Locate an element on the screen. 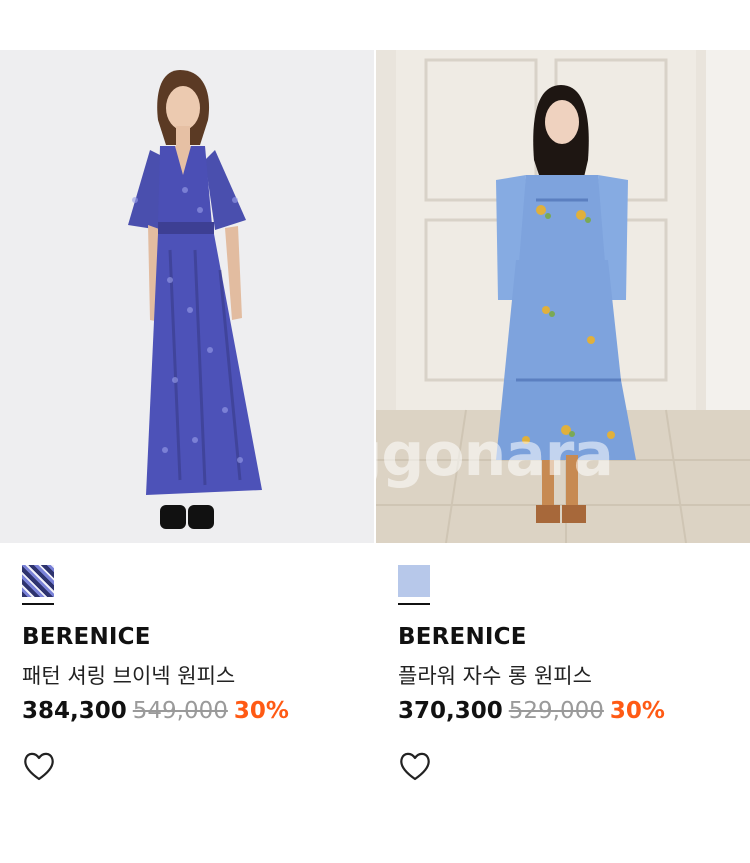 Image resolution: width=750 pixels, height=863 pixels. product-name: 패턴 셔링 브이넥 원피스 is located at coordinates (128, 675).